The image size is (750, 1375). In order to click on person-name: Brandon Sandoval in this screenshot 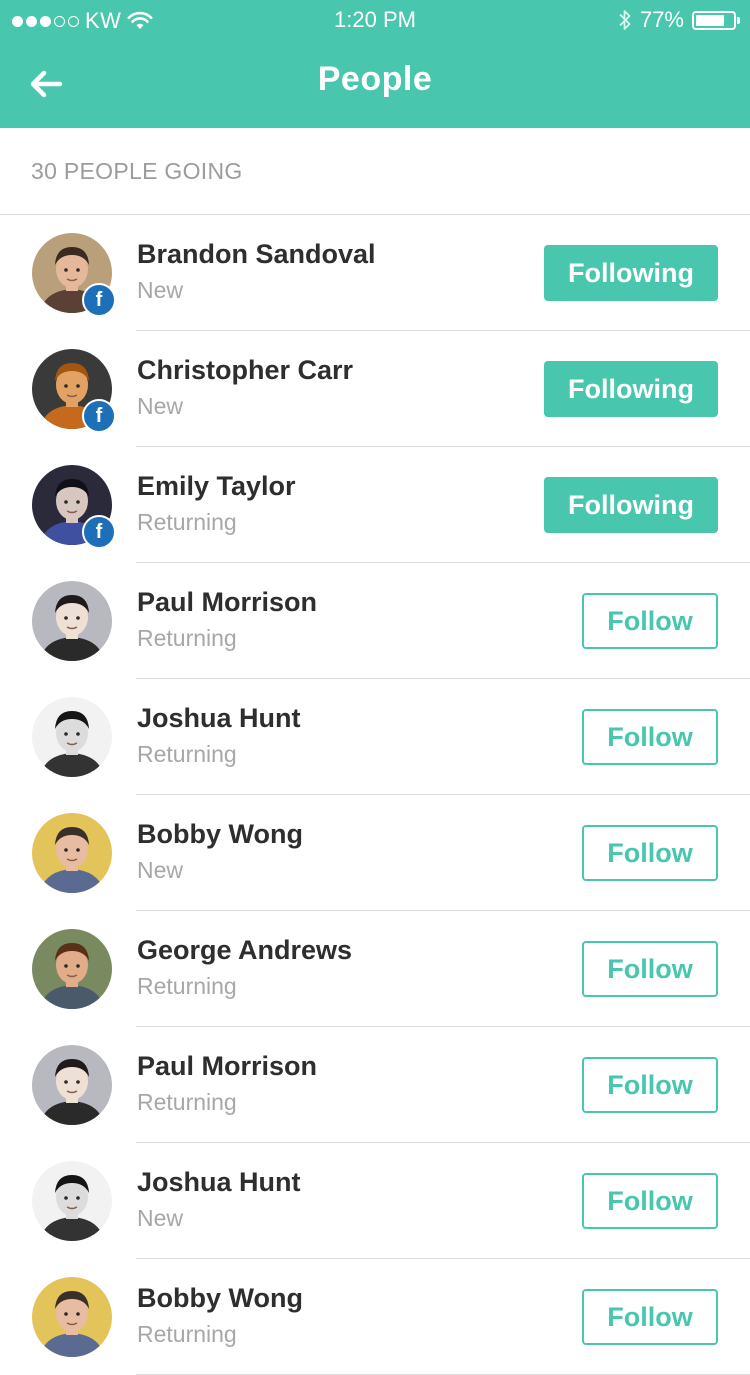, I will do `click(256, 254)`.